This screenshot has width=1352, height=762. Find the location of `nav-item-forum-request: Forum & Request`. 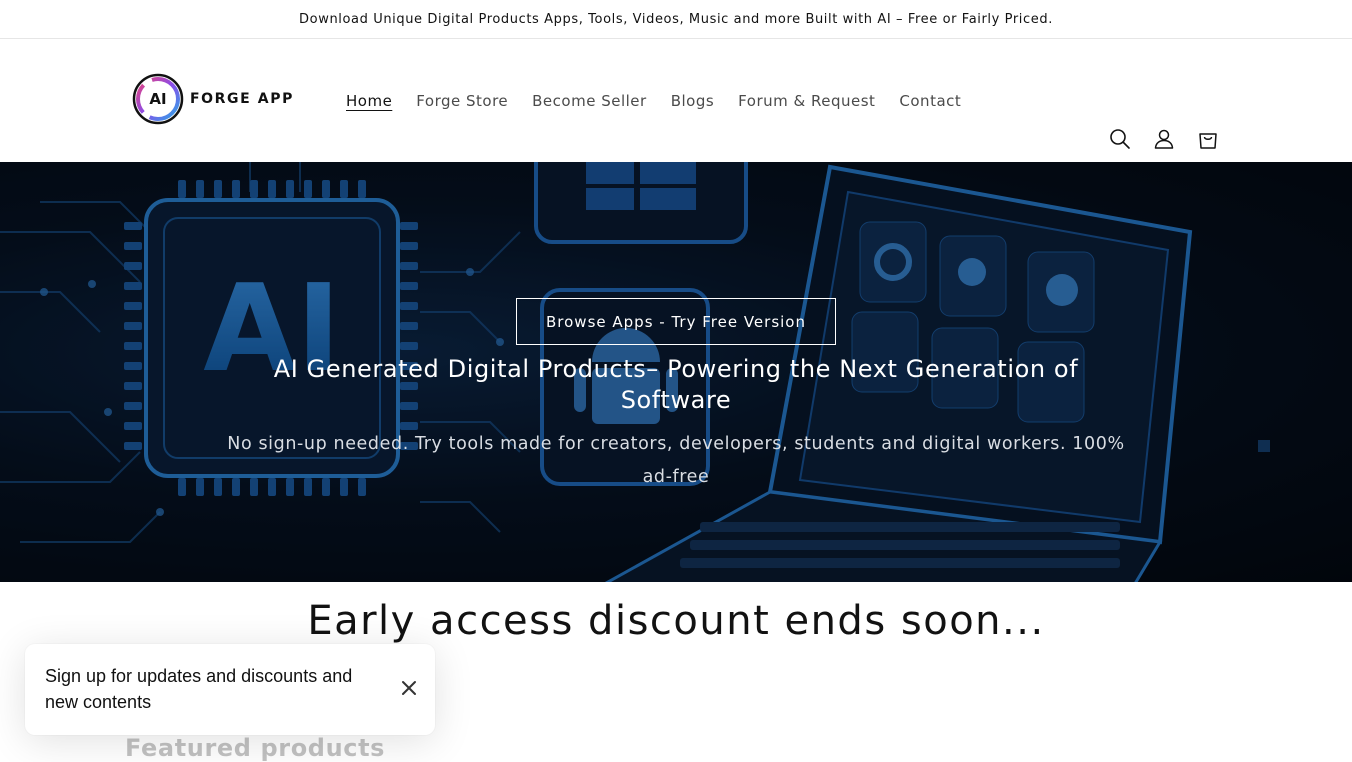

nav-item-forum-request: Forum & Request is located at coordinates (806, 101).